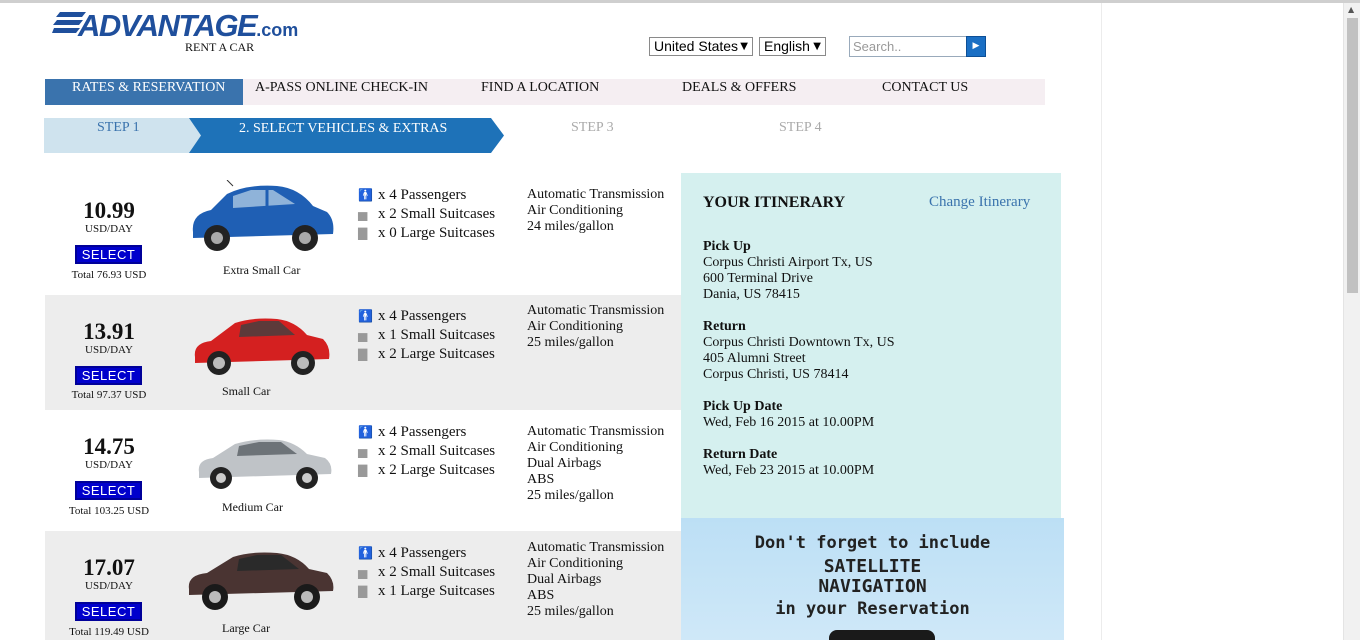 This screenshot has width=1360, height=640. What do you see at coordinates (751, 294) in the screenshot?
I see `pickup-line: Dania, US 78415` at bounding box center [751, 294].